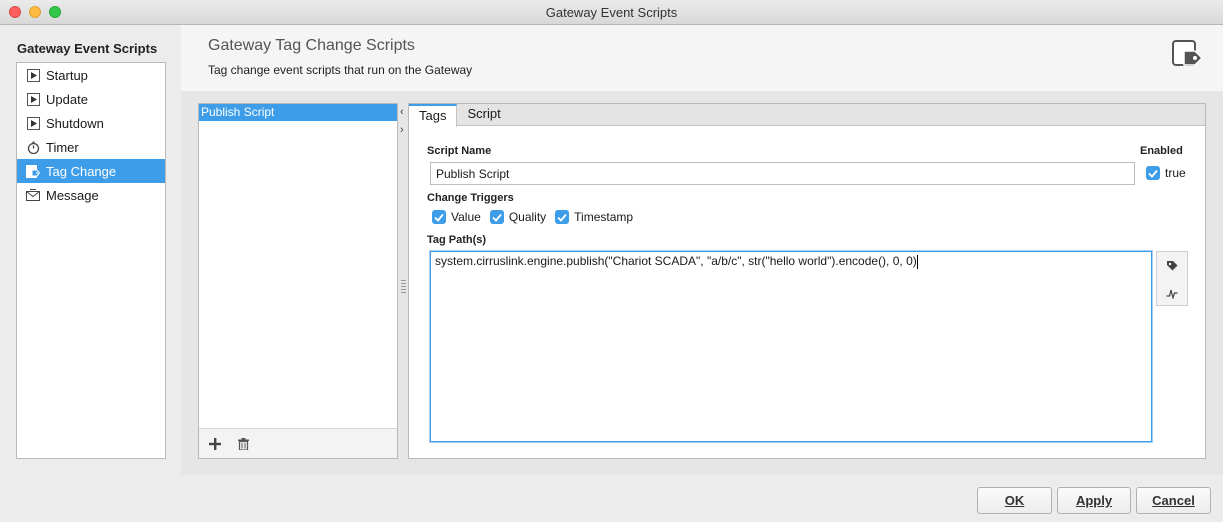 This screenshot has width=1223, height=522. What do you see at coordinates (33, 147) in the screenshot?
I see `stopwatch-icon` at bounding box center [33, 147].